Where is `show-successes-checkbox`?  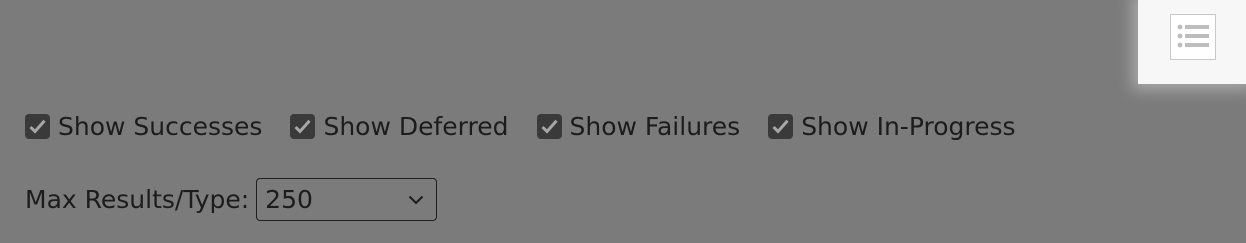
show-successes-checkbox is located at coordinates (37, 126).